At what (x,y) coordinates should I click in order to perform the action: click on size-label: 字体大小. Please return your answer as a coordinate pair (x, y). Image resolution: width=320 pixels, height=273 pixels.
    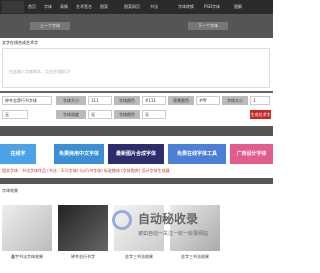
    Looking at the image, I should click on (71, 100).